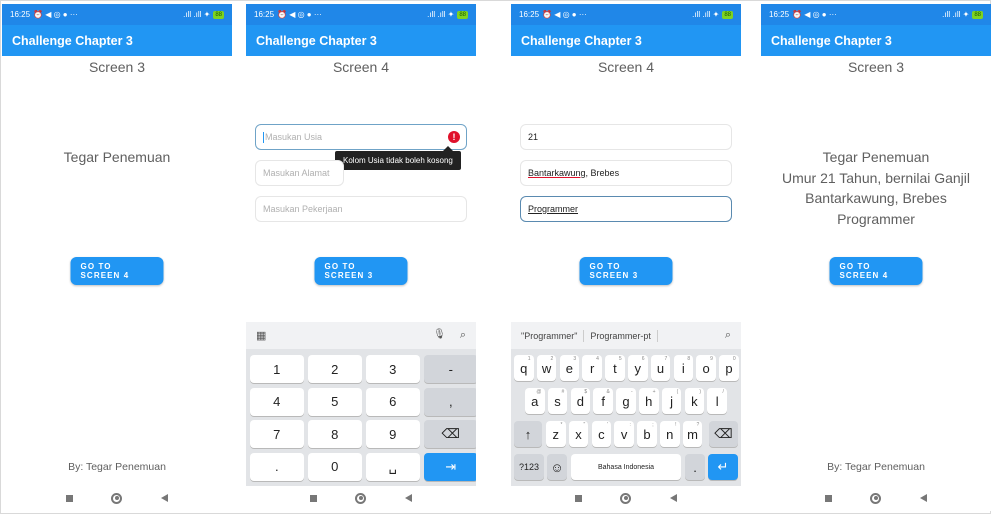 This screenshot has height=514, width=991. Describe the element at coordinates (361, 14) in the screenshot. I see `status-bar: 16:25 ⏰ ◀ ◎ ● ··· .ıll .ıll ✦ 88` at that location.